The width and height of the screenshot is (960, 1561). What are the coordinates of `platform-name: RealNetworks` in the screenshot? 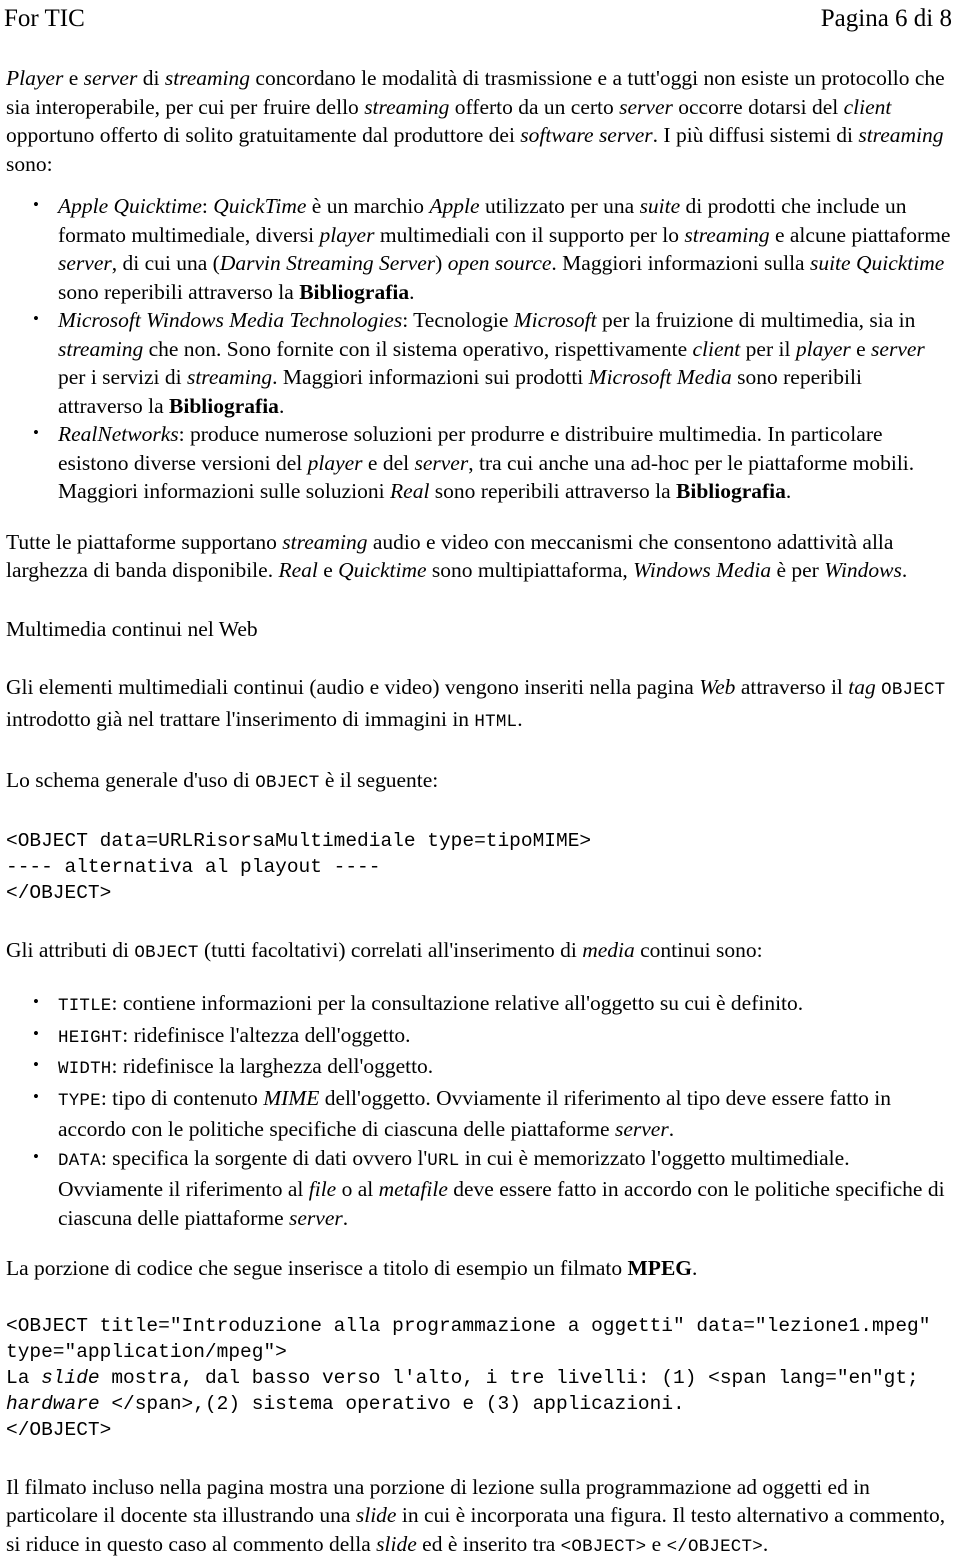 It's located at (118, 434).